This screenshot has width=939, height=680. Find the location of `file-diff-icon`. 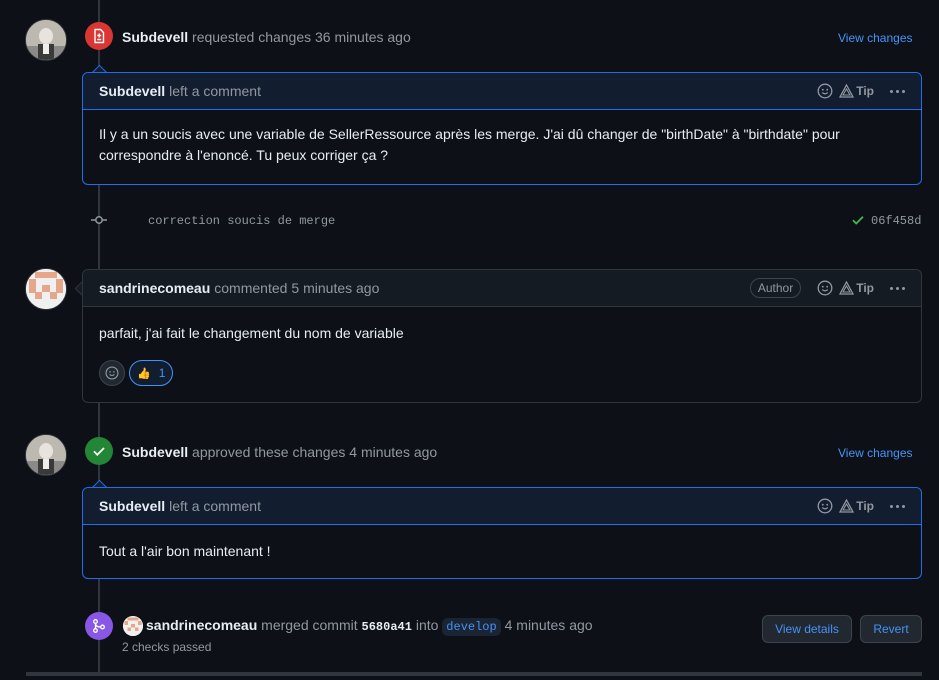

file-diff-icon is located at coordinates (99, 36).